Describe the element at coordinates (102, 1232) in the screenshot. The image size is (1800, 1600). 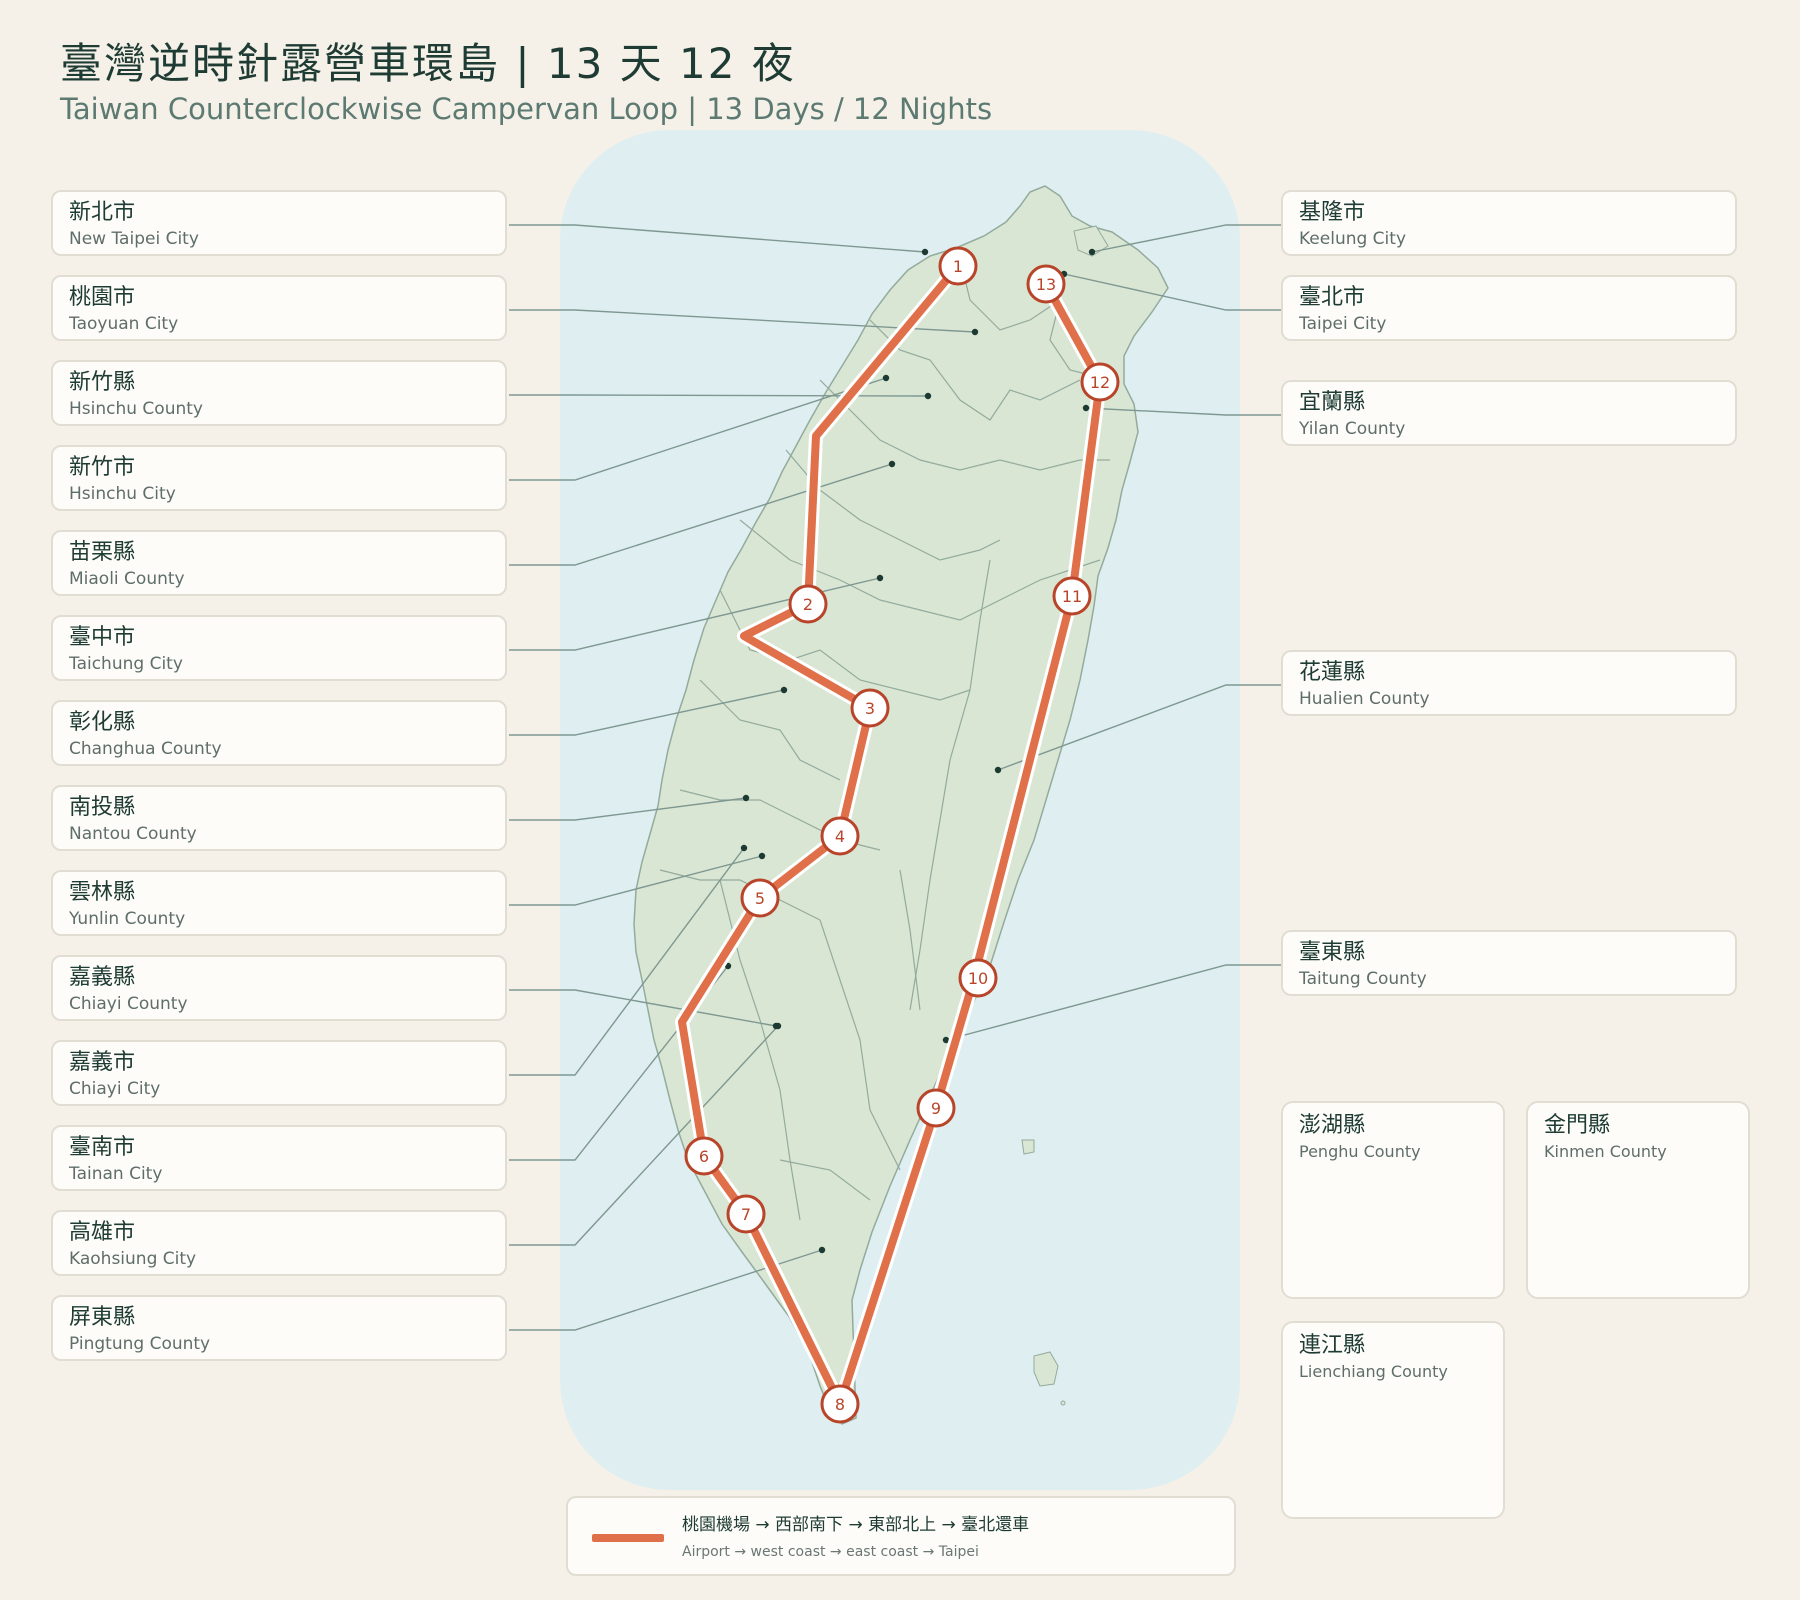
I see `county-name-zh: 高雄市` at that location.